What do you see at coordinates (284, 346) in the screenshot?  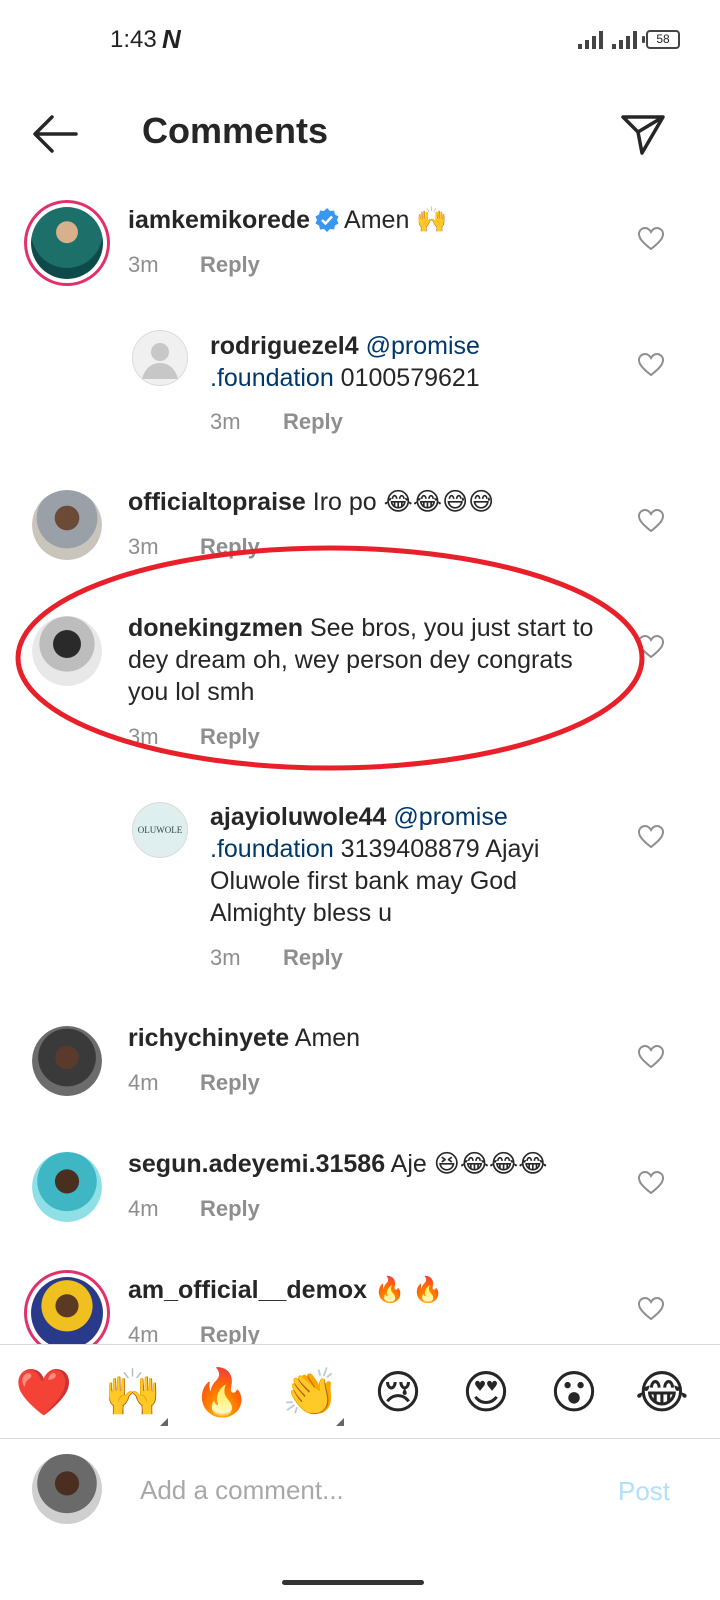 I see `comment-username: rodriguezel4` at bounding box center [284, 346].